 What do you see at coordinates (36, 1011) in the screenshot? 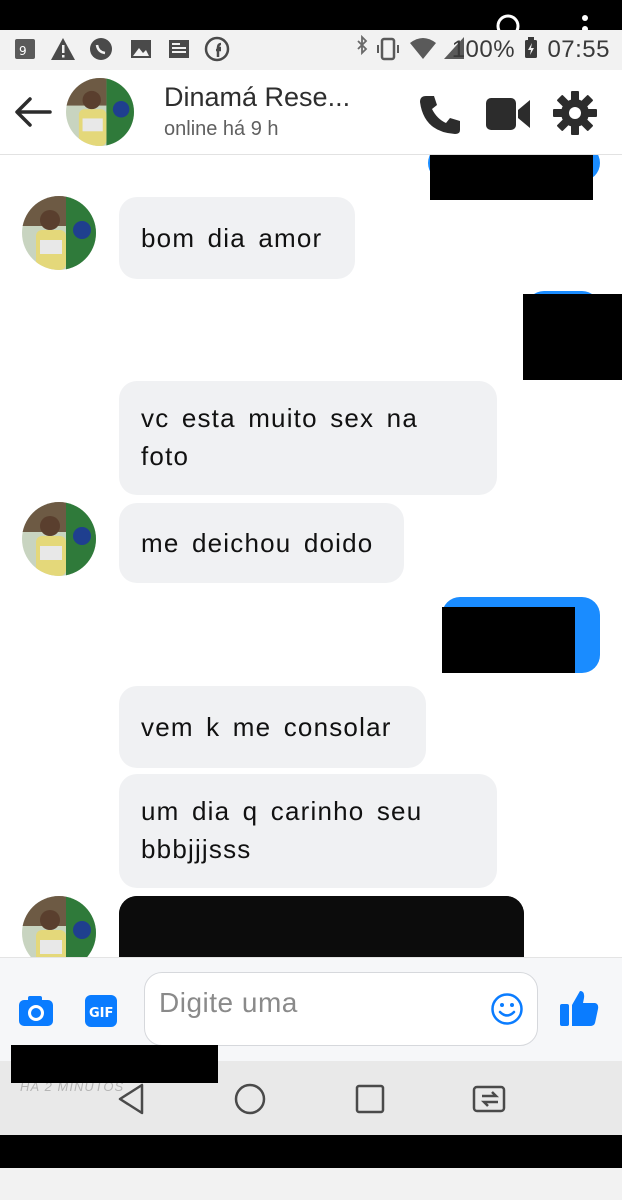
I see `camera-icon` at bounding box center [36, 1011].